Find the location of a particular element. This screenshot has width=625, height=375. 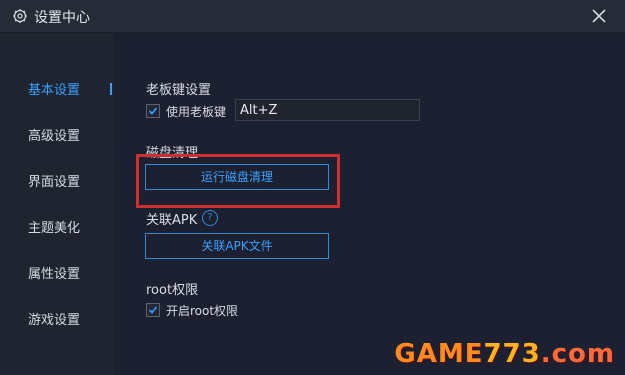

help-icon: ? is located at coordinates (210, 218).